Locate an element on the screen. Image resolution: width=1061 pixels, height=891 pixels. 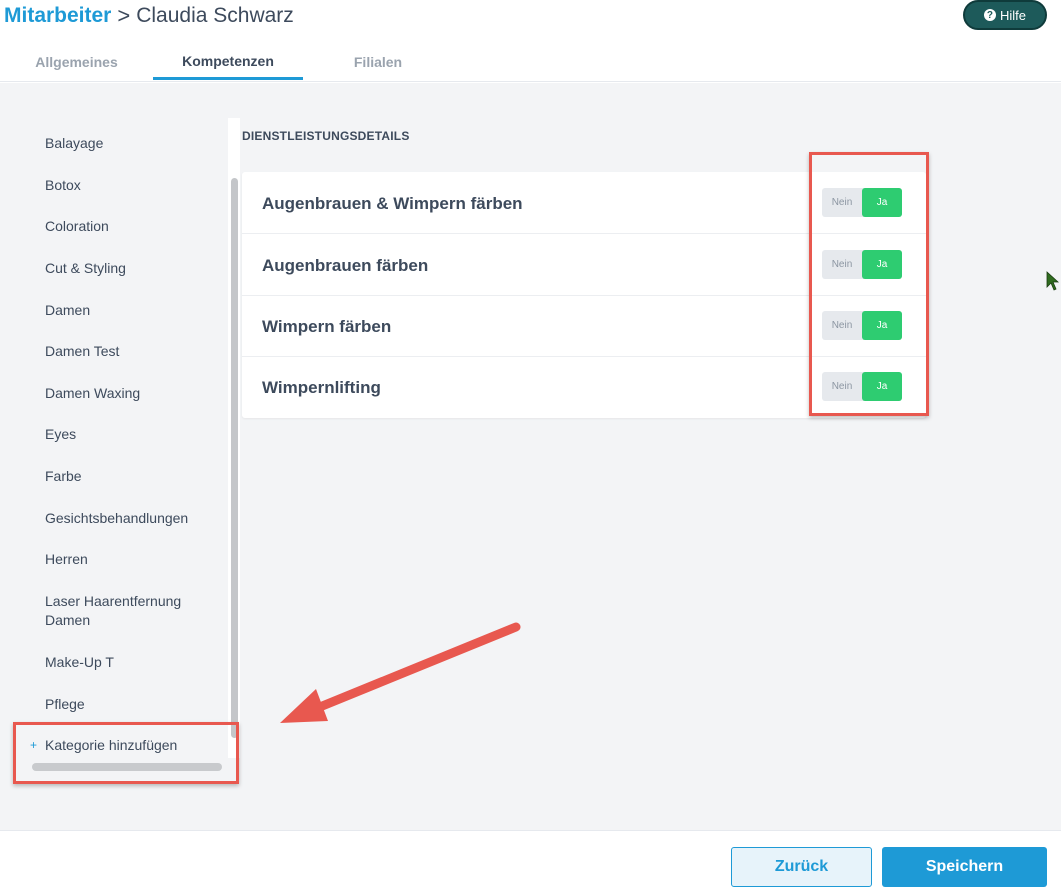
breadcrumb-root-link: Mitarbeiter is located at coordinates (57, 16).